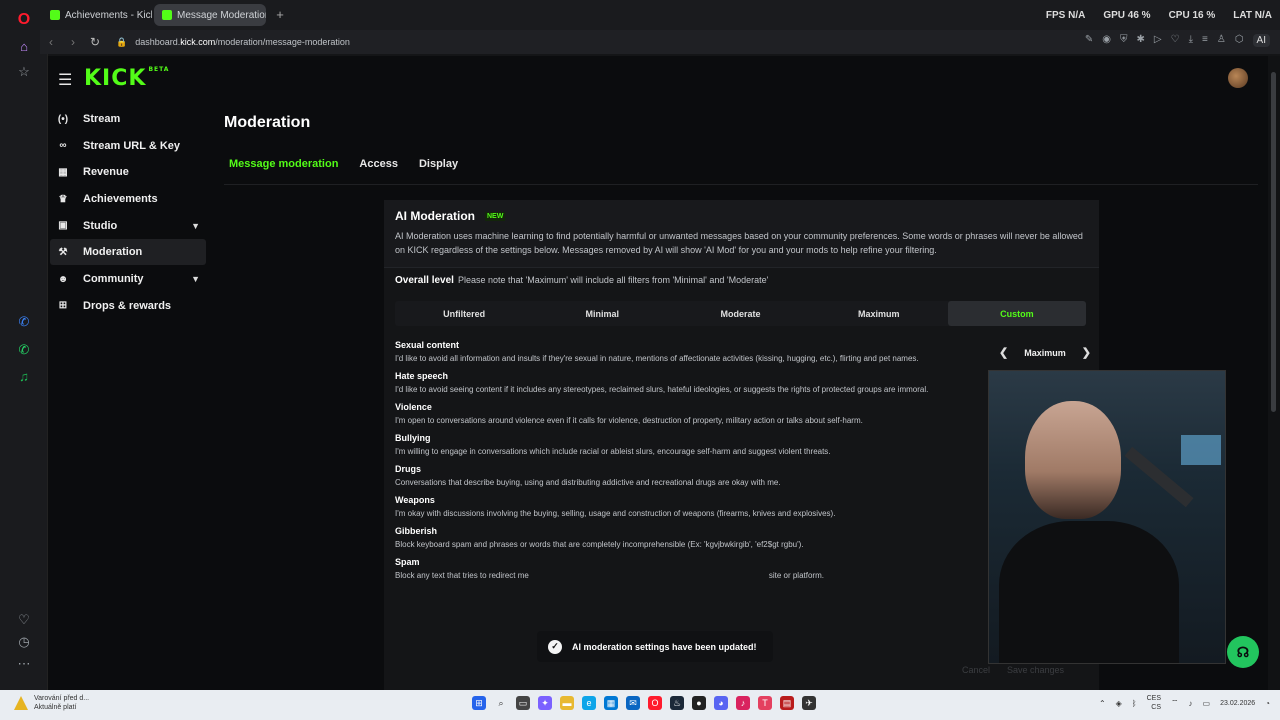 Image resolution: width=1280 pixels, height=720 pixels. I want to click on level-moderate-button: Moderate, so click(740, 313).